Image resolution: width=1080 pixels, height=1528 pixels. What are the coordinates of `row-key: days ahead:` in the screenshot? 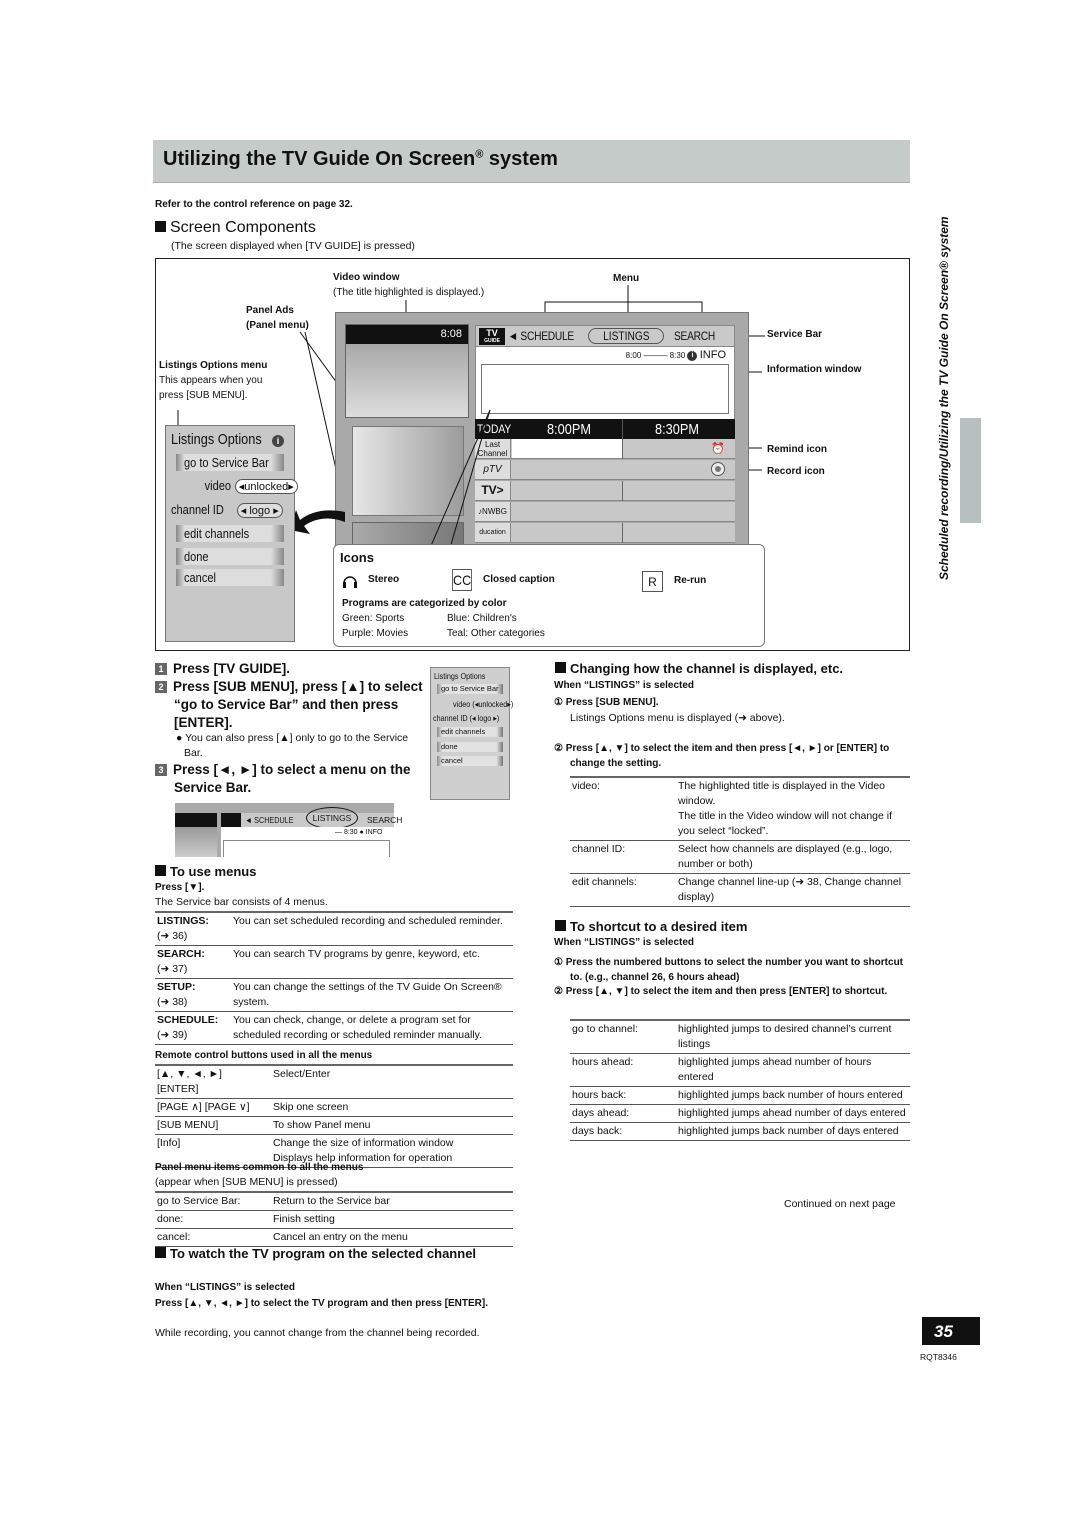 It's located at (601, 1113).